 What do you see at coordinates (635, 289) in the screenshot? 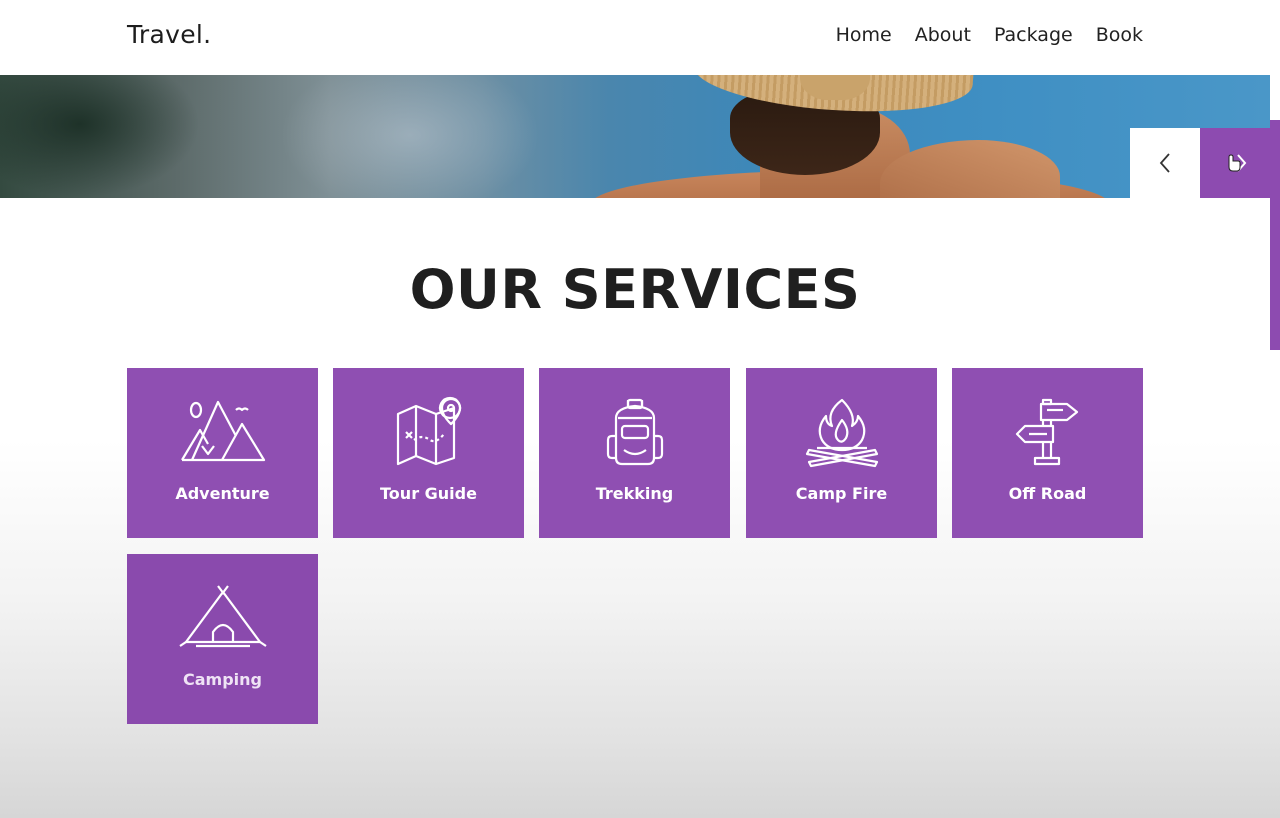
I see `section-title: OUR SERVICES` at bounding box center [635, 289].